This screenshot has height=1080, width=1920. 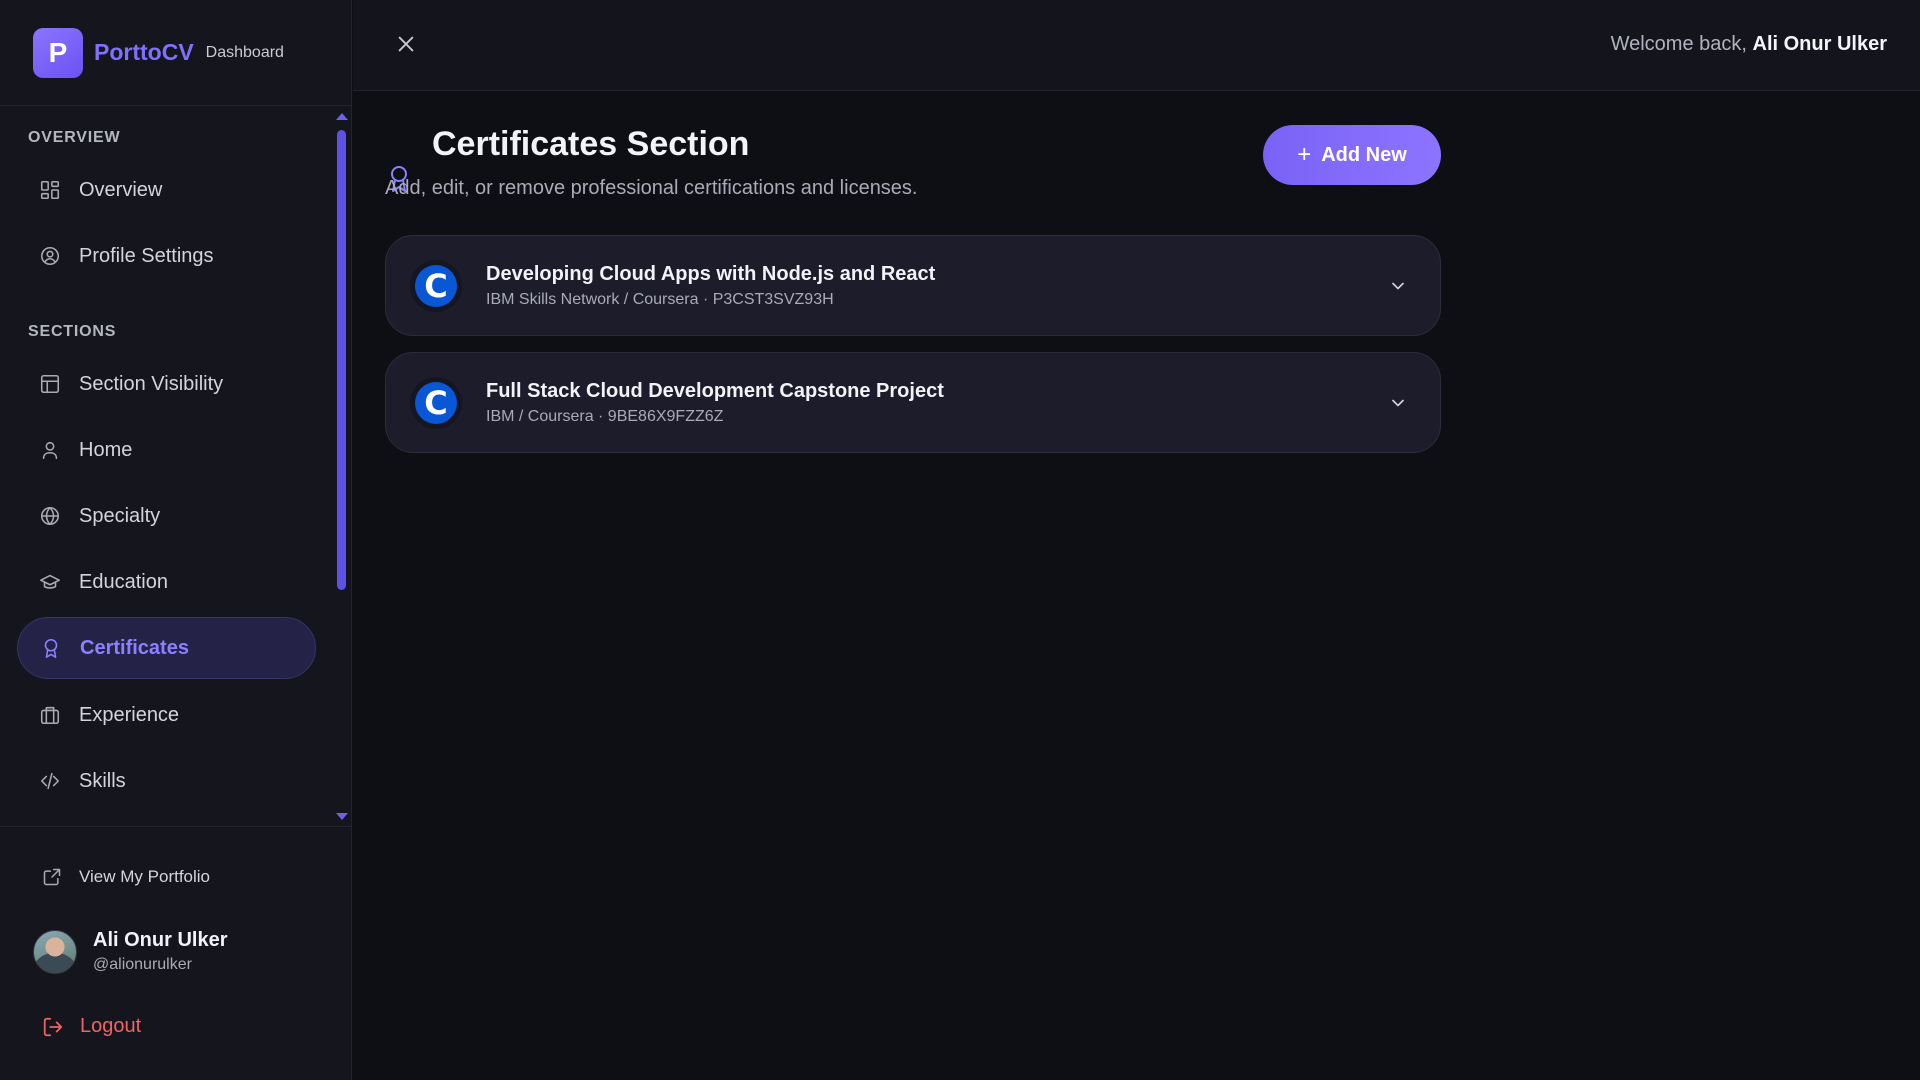 What do you see at coordinates (130, 951) in the screenshot?
I see `user-profile: Ali Onur Ulker @alionurulker` at bounding box center [130, 951].